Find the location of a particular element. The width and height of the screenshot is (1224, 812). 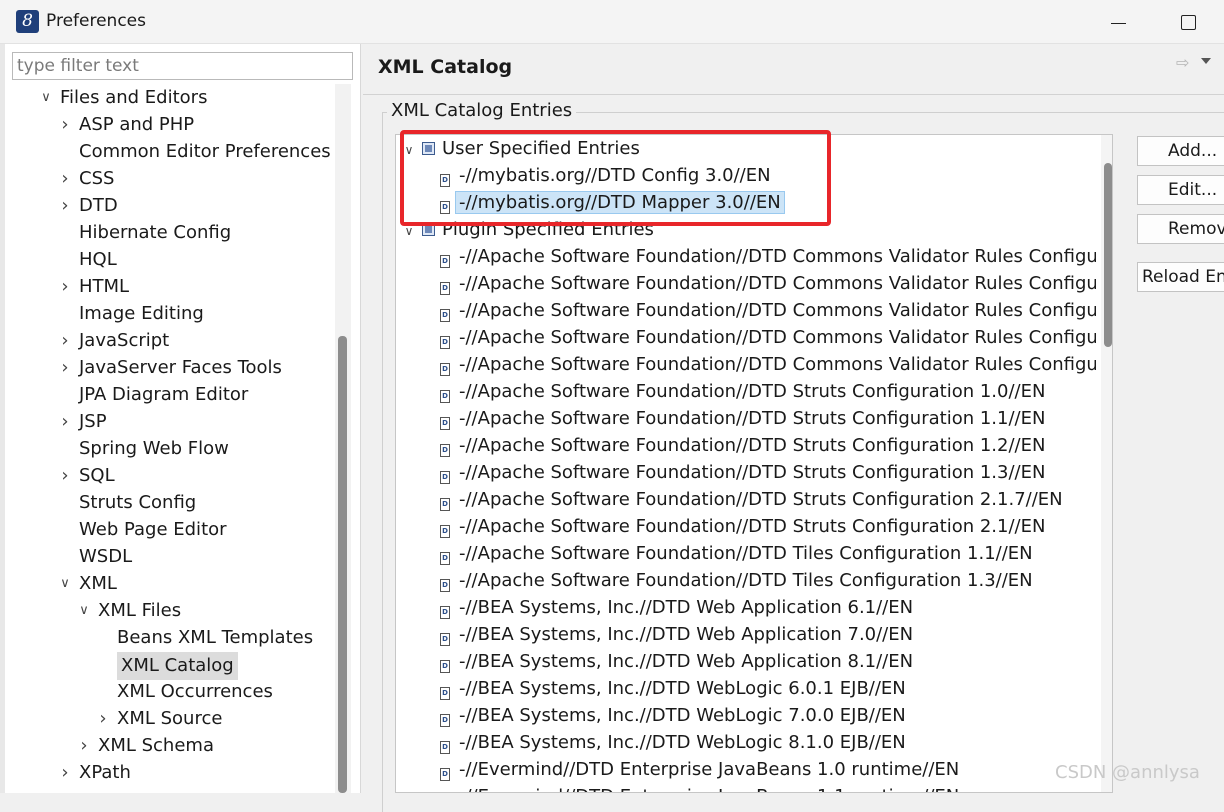

nav-item: Beans XML Templates is located at coordinates (204, 638).